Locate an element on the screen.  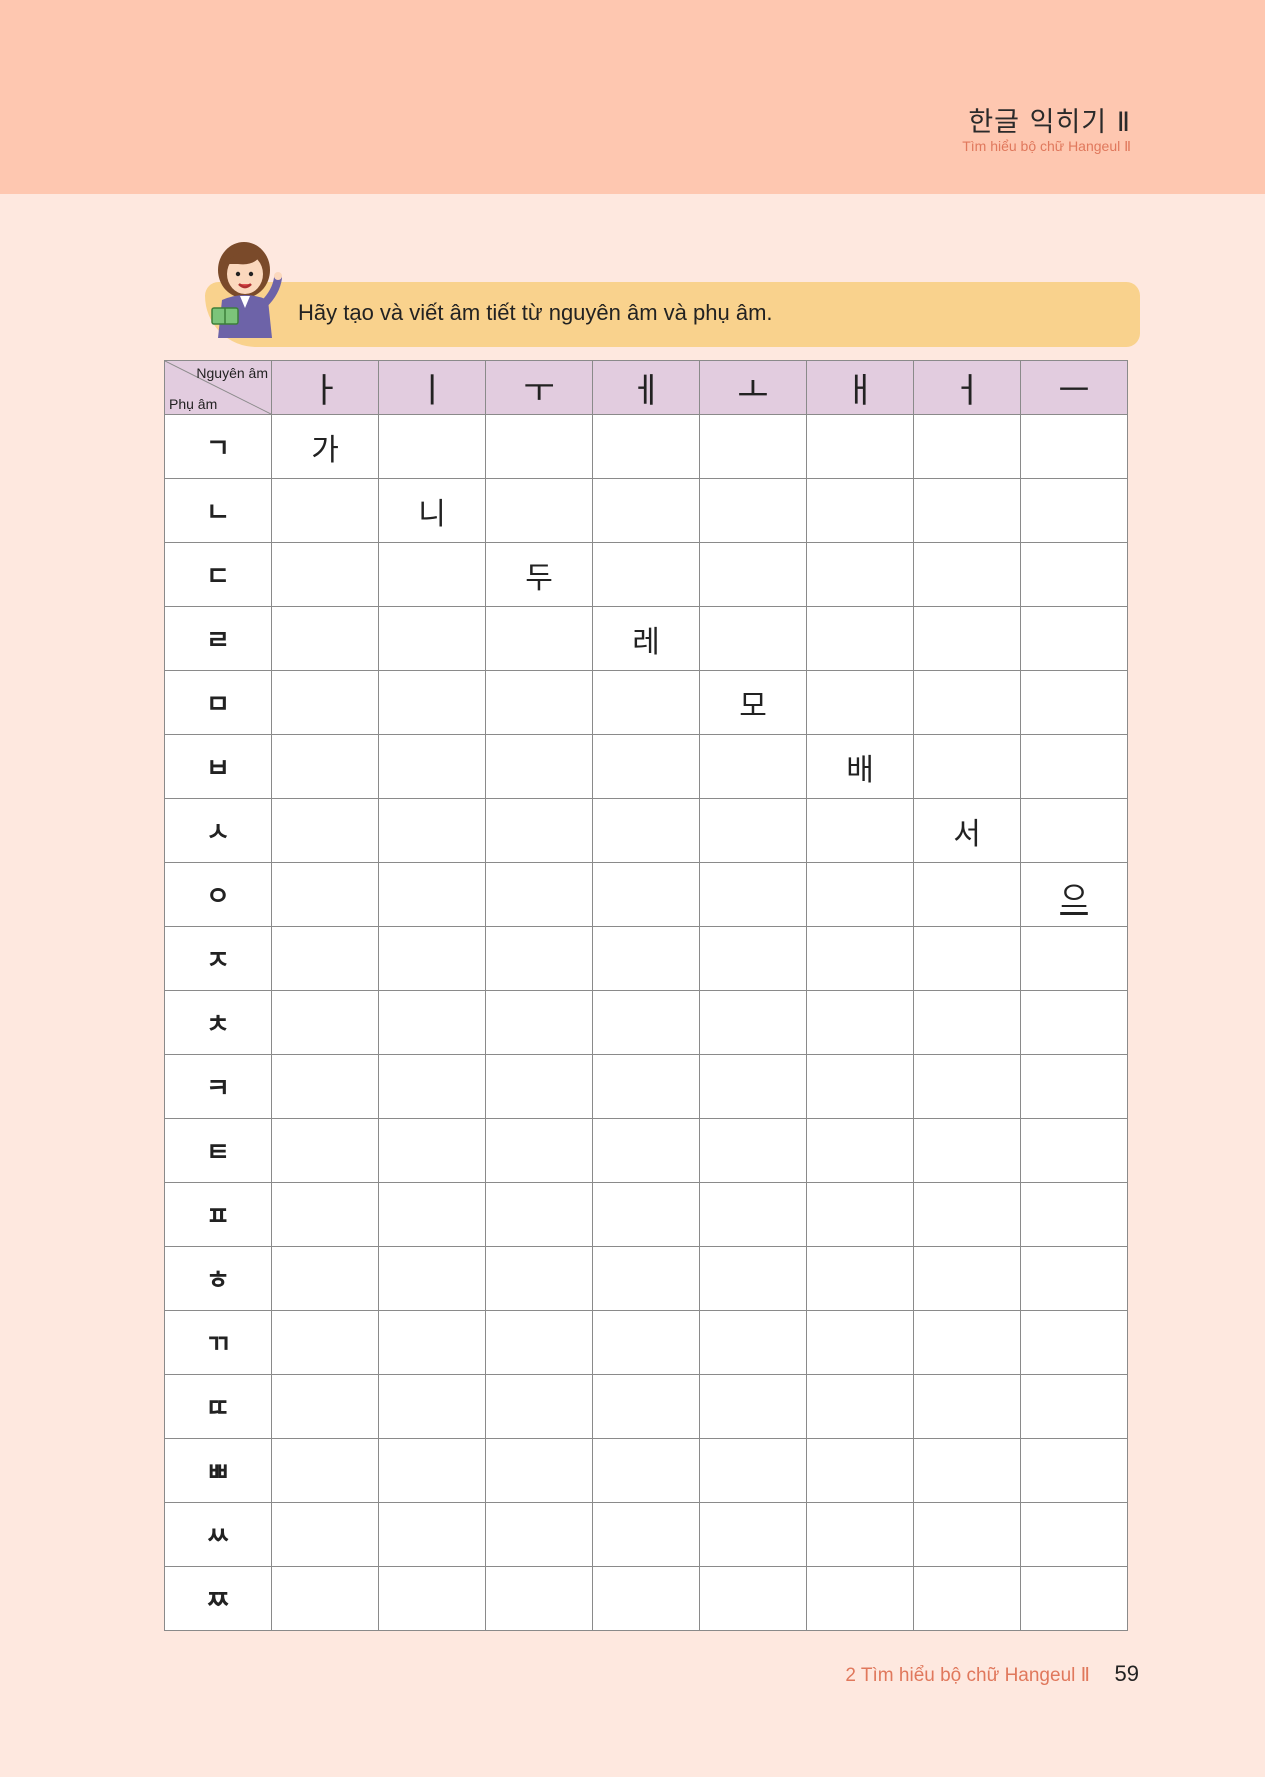
example-syllable: 모 is located at coordinates (753, 702).